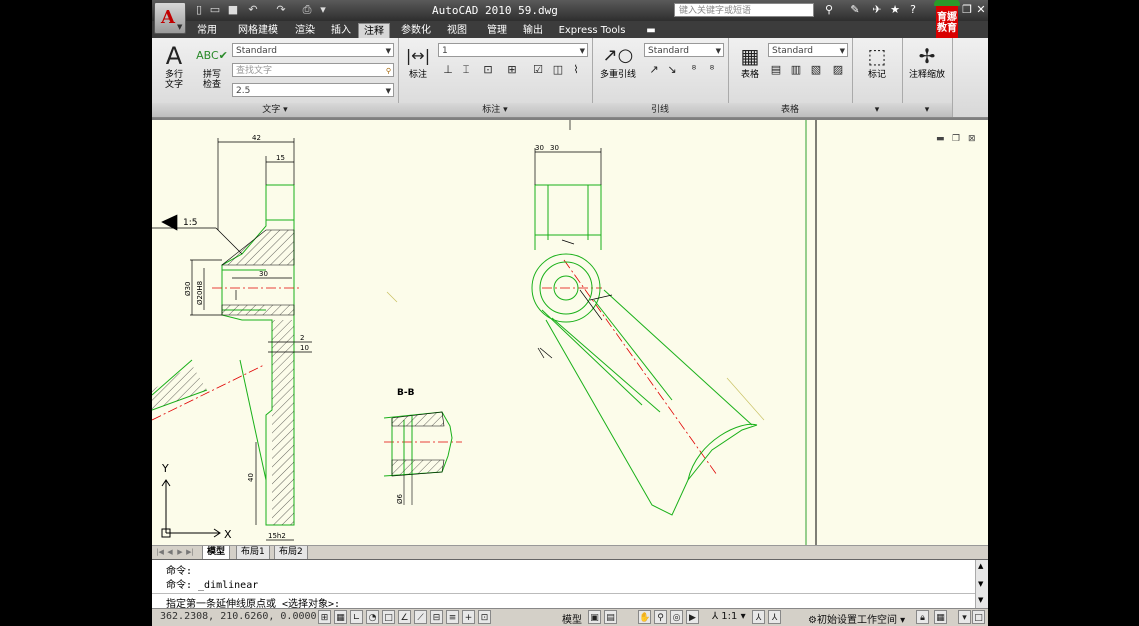  What do you see at coordinates (676, 617) in the screenshot?
I see `steeringwheel-icon: ◎` at bounding box center [676, 617].